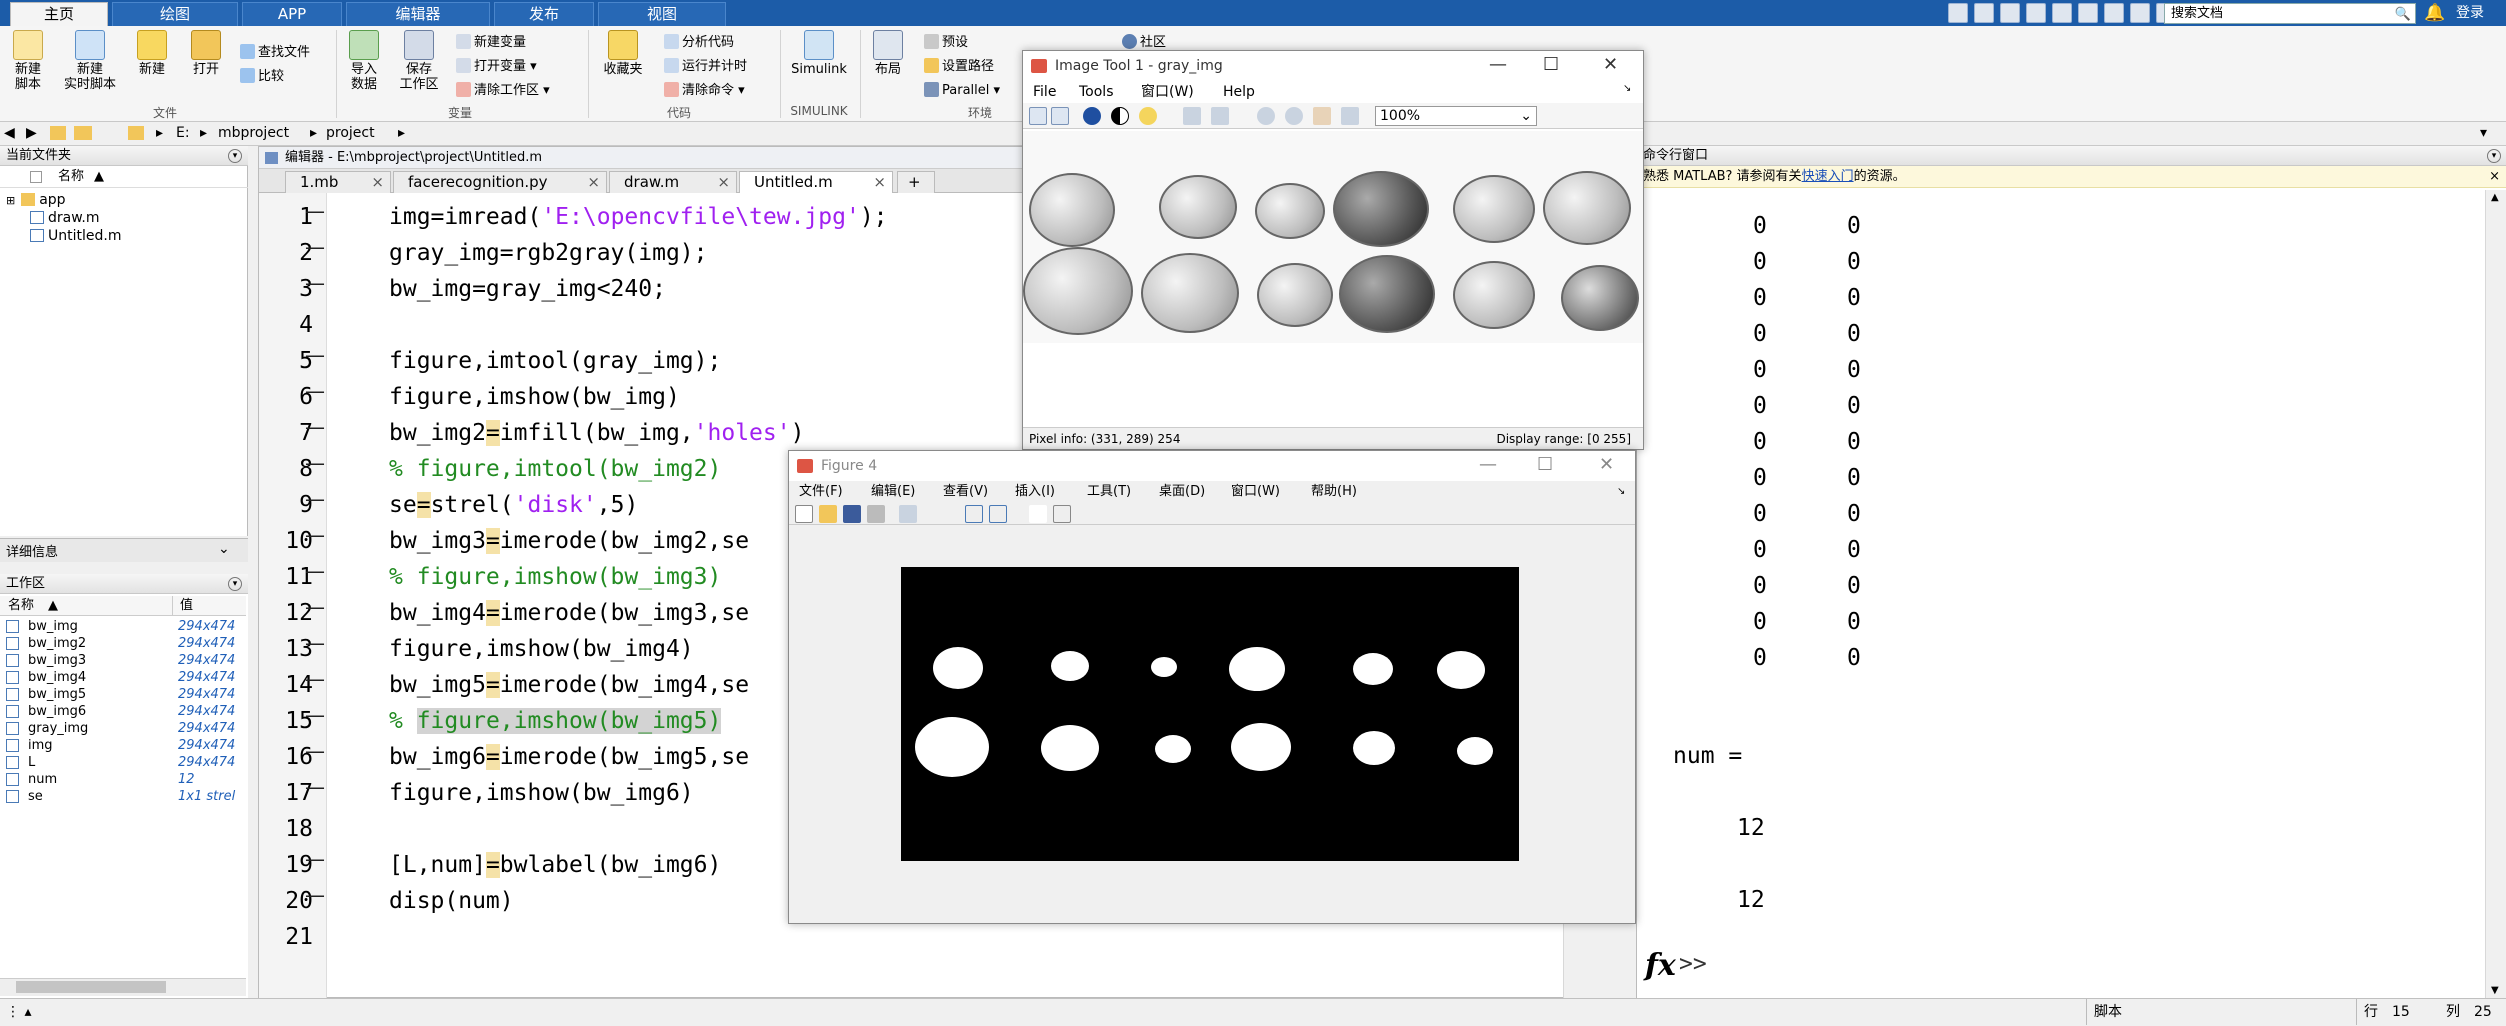 This screenshot has height=1026, width=2506. I want to click on menu-help: 帮助(H), so click(1334, 492).